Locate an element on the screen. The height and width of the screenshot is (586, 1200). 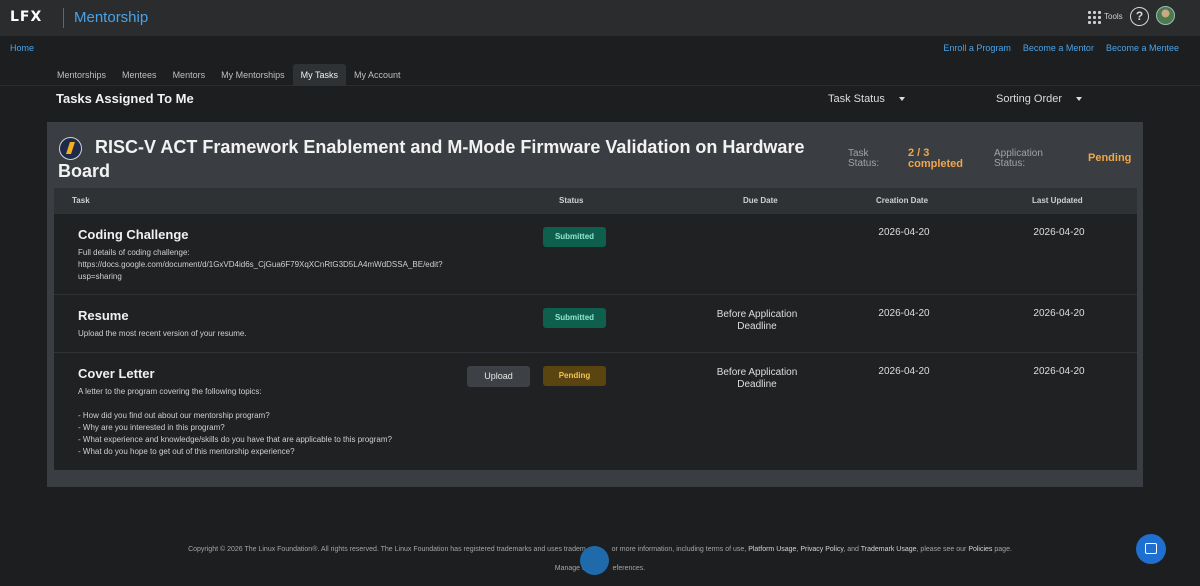
logo-divider is located at coordinates (63, 18).